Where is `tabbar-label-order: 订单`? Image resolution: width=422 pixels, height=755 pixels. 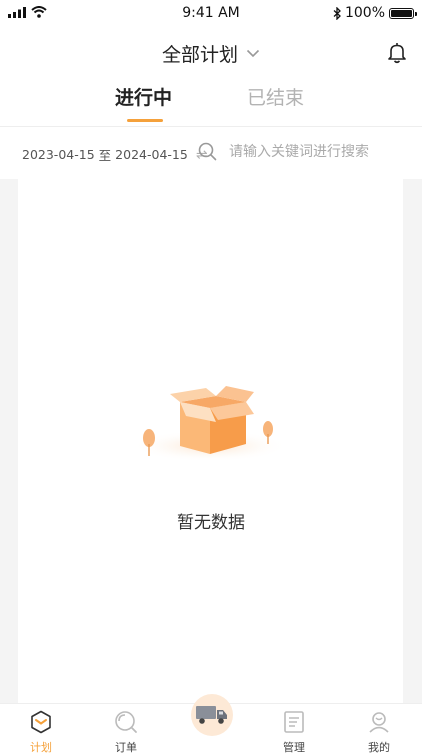
tabbar-label-order: 订单 is located at coordinates (126, 747).